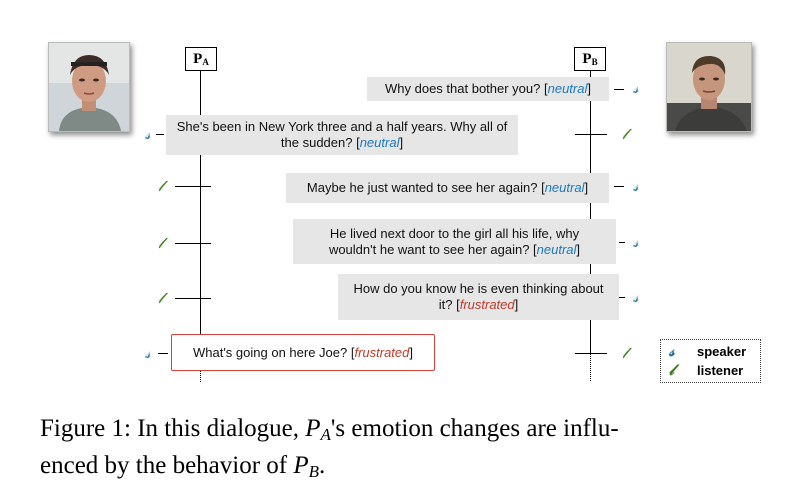  Describe the element at coordinates (556, 249) in the screenshot. I see `utterance-4-emotion: neutral` at that location.